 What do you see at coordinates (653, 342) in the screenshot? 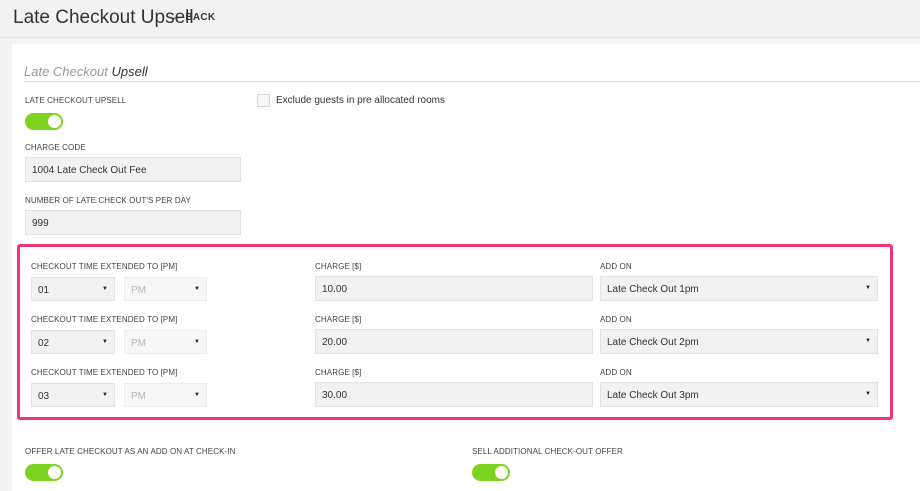
I see `addon-value: Late Check Out 2pm` at bounding box center [653, 342].